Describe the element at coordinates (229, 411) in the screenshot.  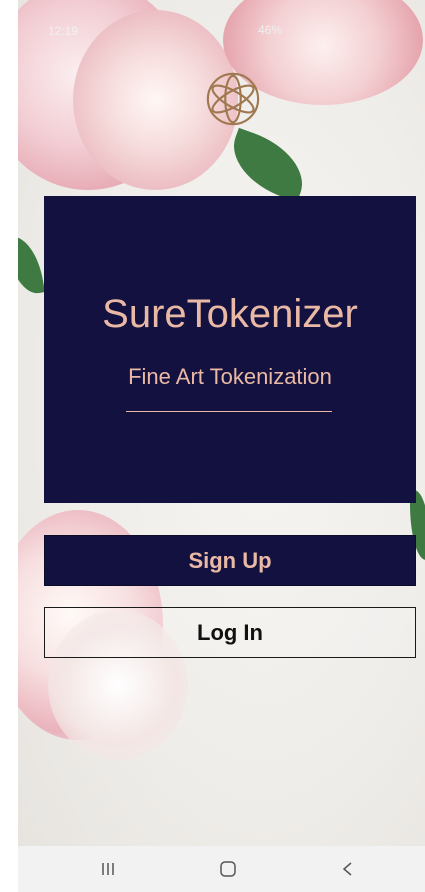
I see `divider` at that location.